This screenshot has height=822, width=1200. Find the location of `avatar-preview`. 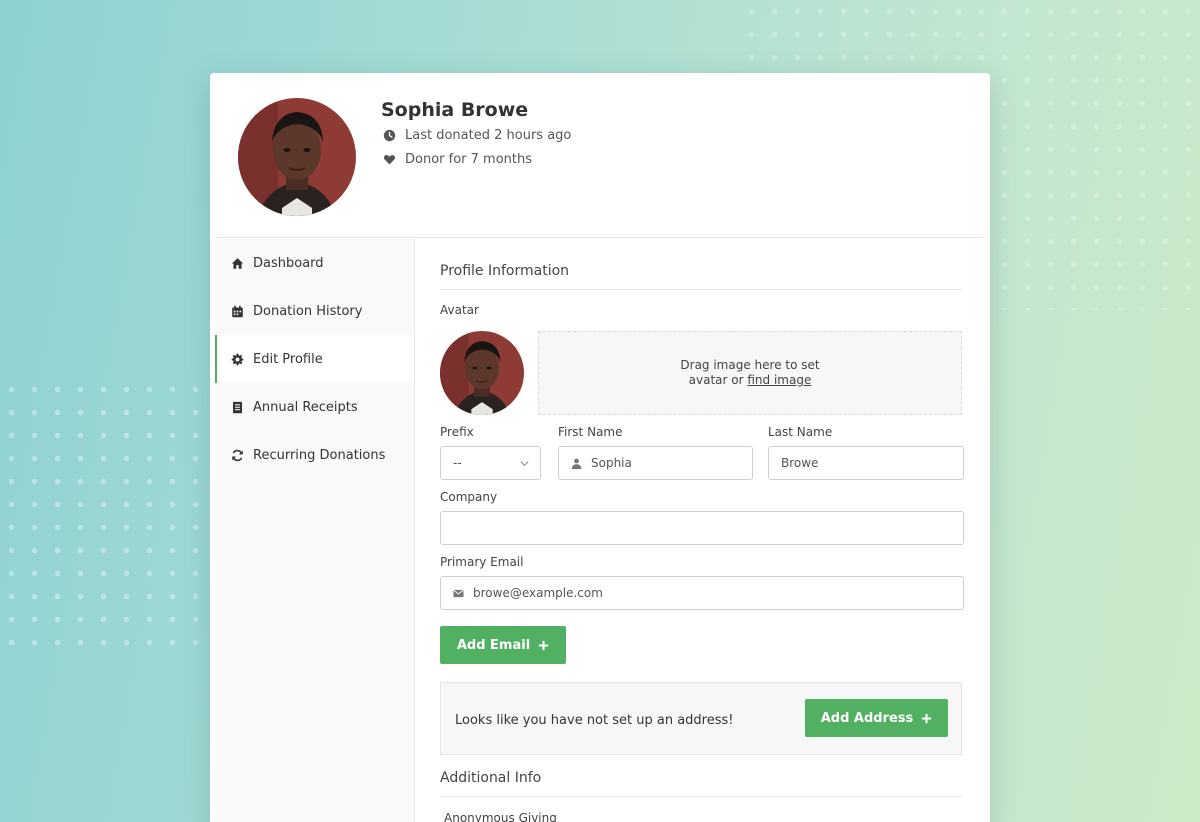

avatar-preview is located at coordinates (482, 373).